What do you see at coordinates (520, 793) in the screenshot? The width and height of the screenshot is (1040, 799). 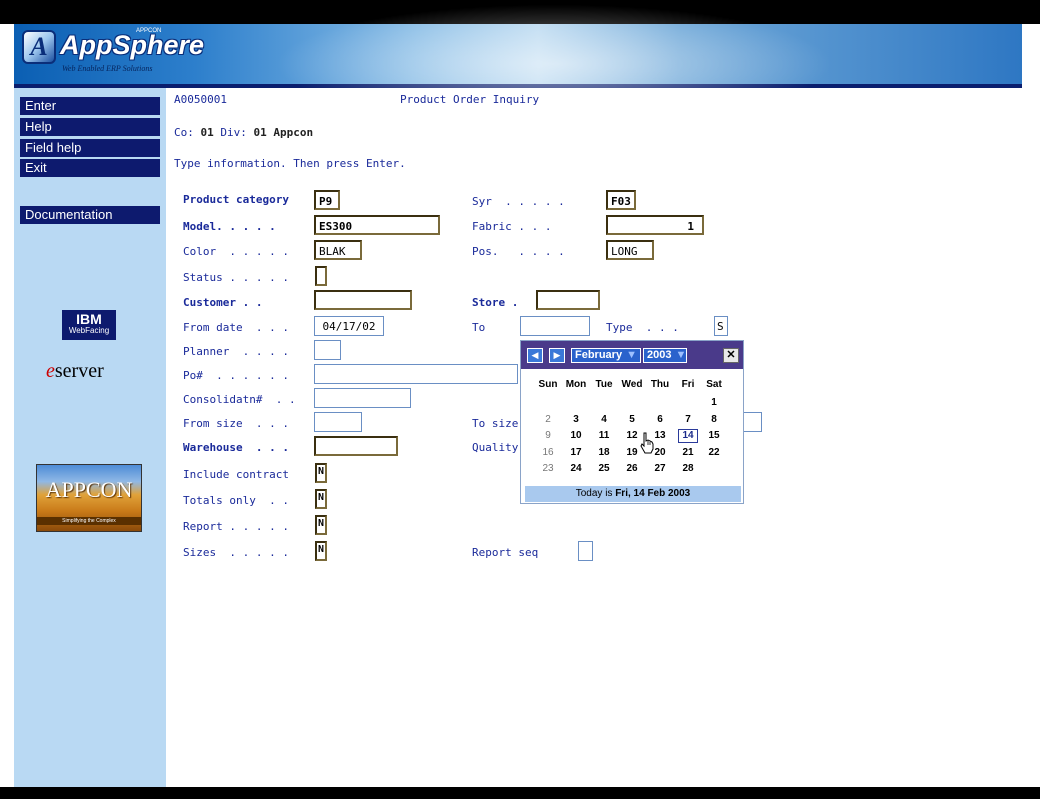 I see `bottom-bar` at bounding box center [520, 793].